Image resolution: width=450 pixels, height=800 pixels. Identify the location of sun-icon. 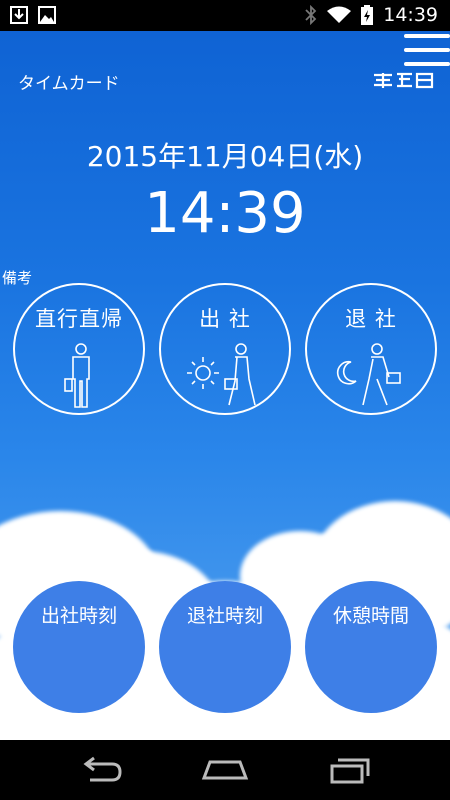
(203, 373).